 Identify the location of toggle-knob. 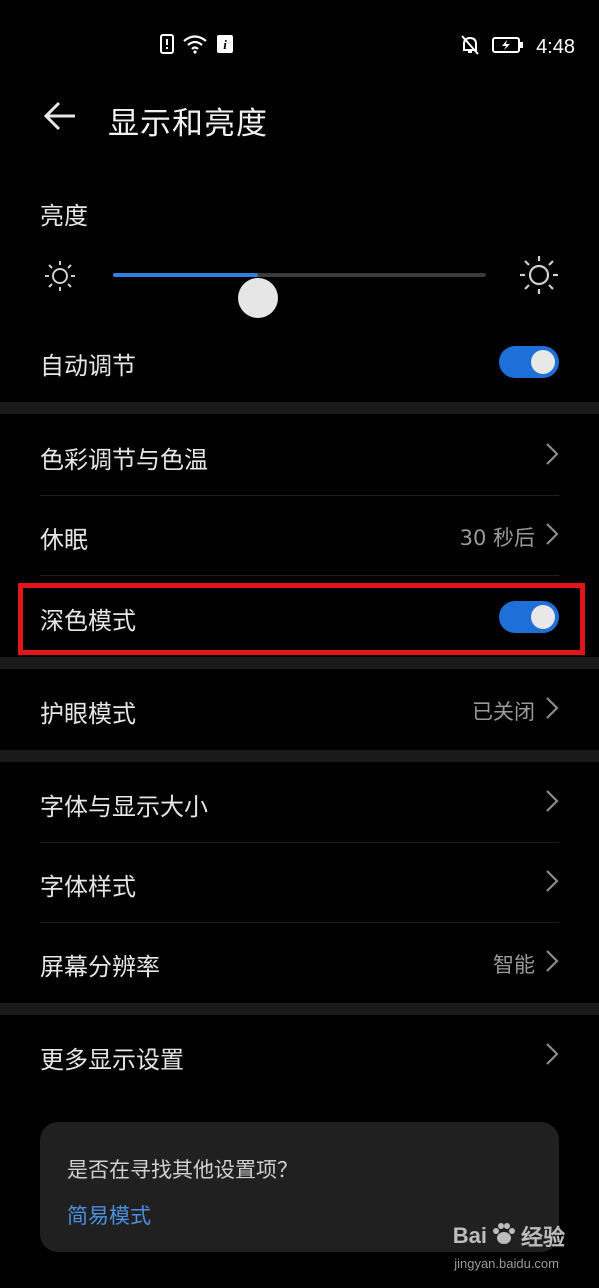
(543, 362).